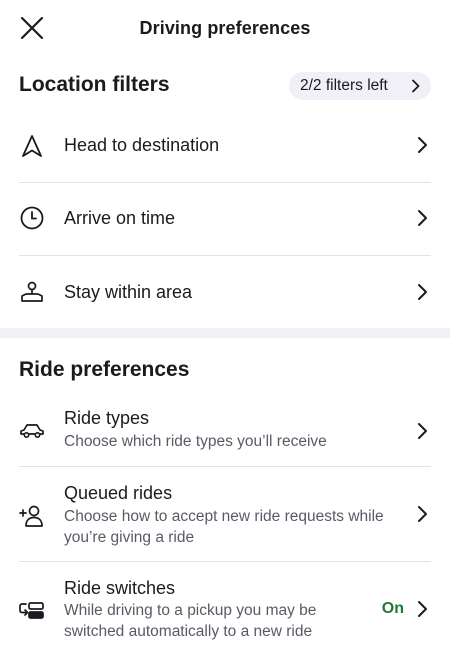 This screenshot has height=664, width=450. I want to click on navigation-arrow-icon, so click(32, 146).